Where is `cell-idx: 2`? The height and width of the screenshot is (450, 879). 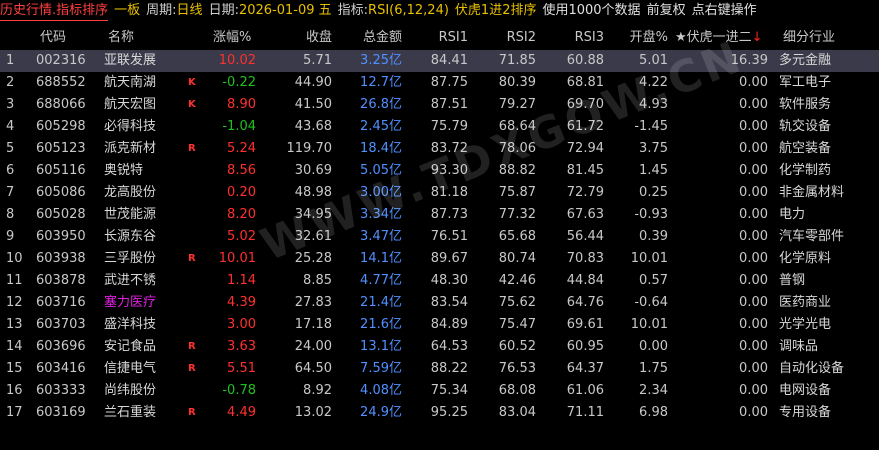 cell-idx: 2 is located at coordinates (10, 82).